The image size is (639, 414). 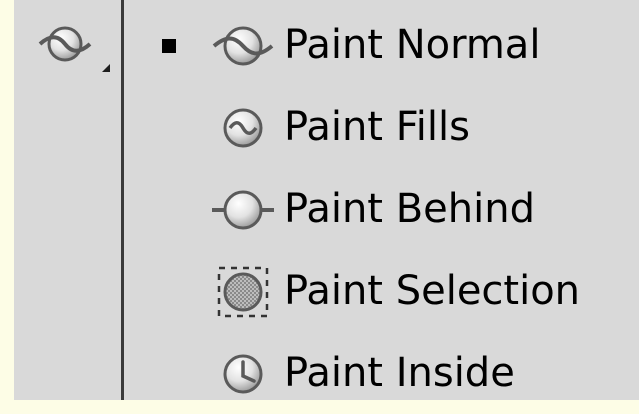 I want to click on flyout-indicator-icon, so click(x=106, y=68).